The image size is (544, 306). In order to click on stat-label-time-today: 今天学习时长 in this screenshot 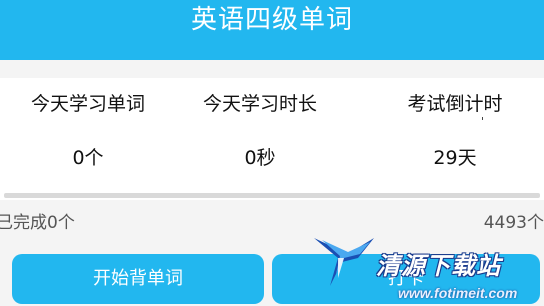, I will do `click(259, 104)`.